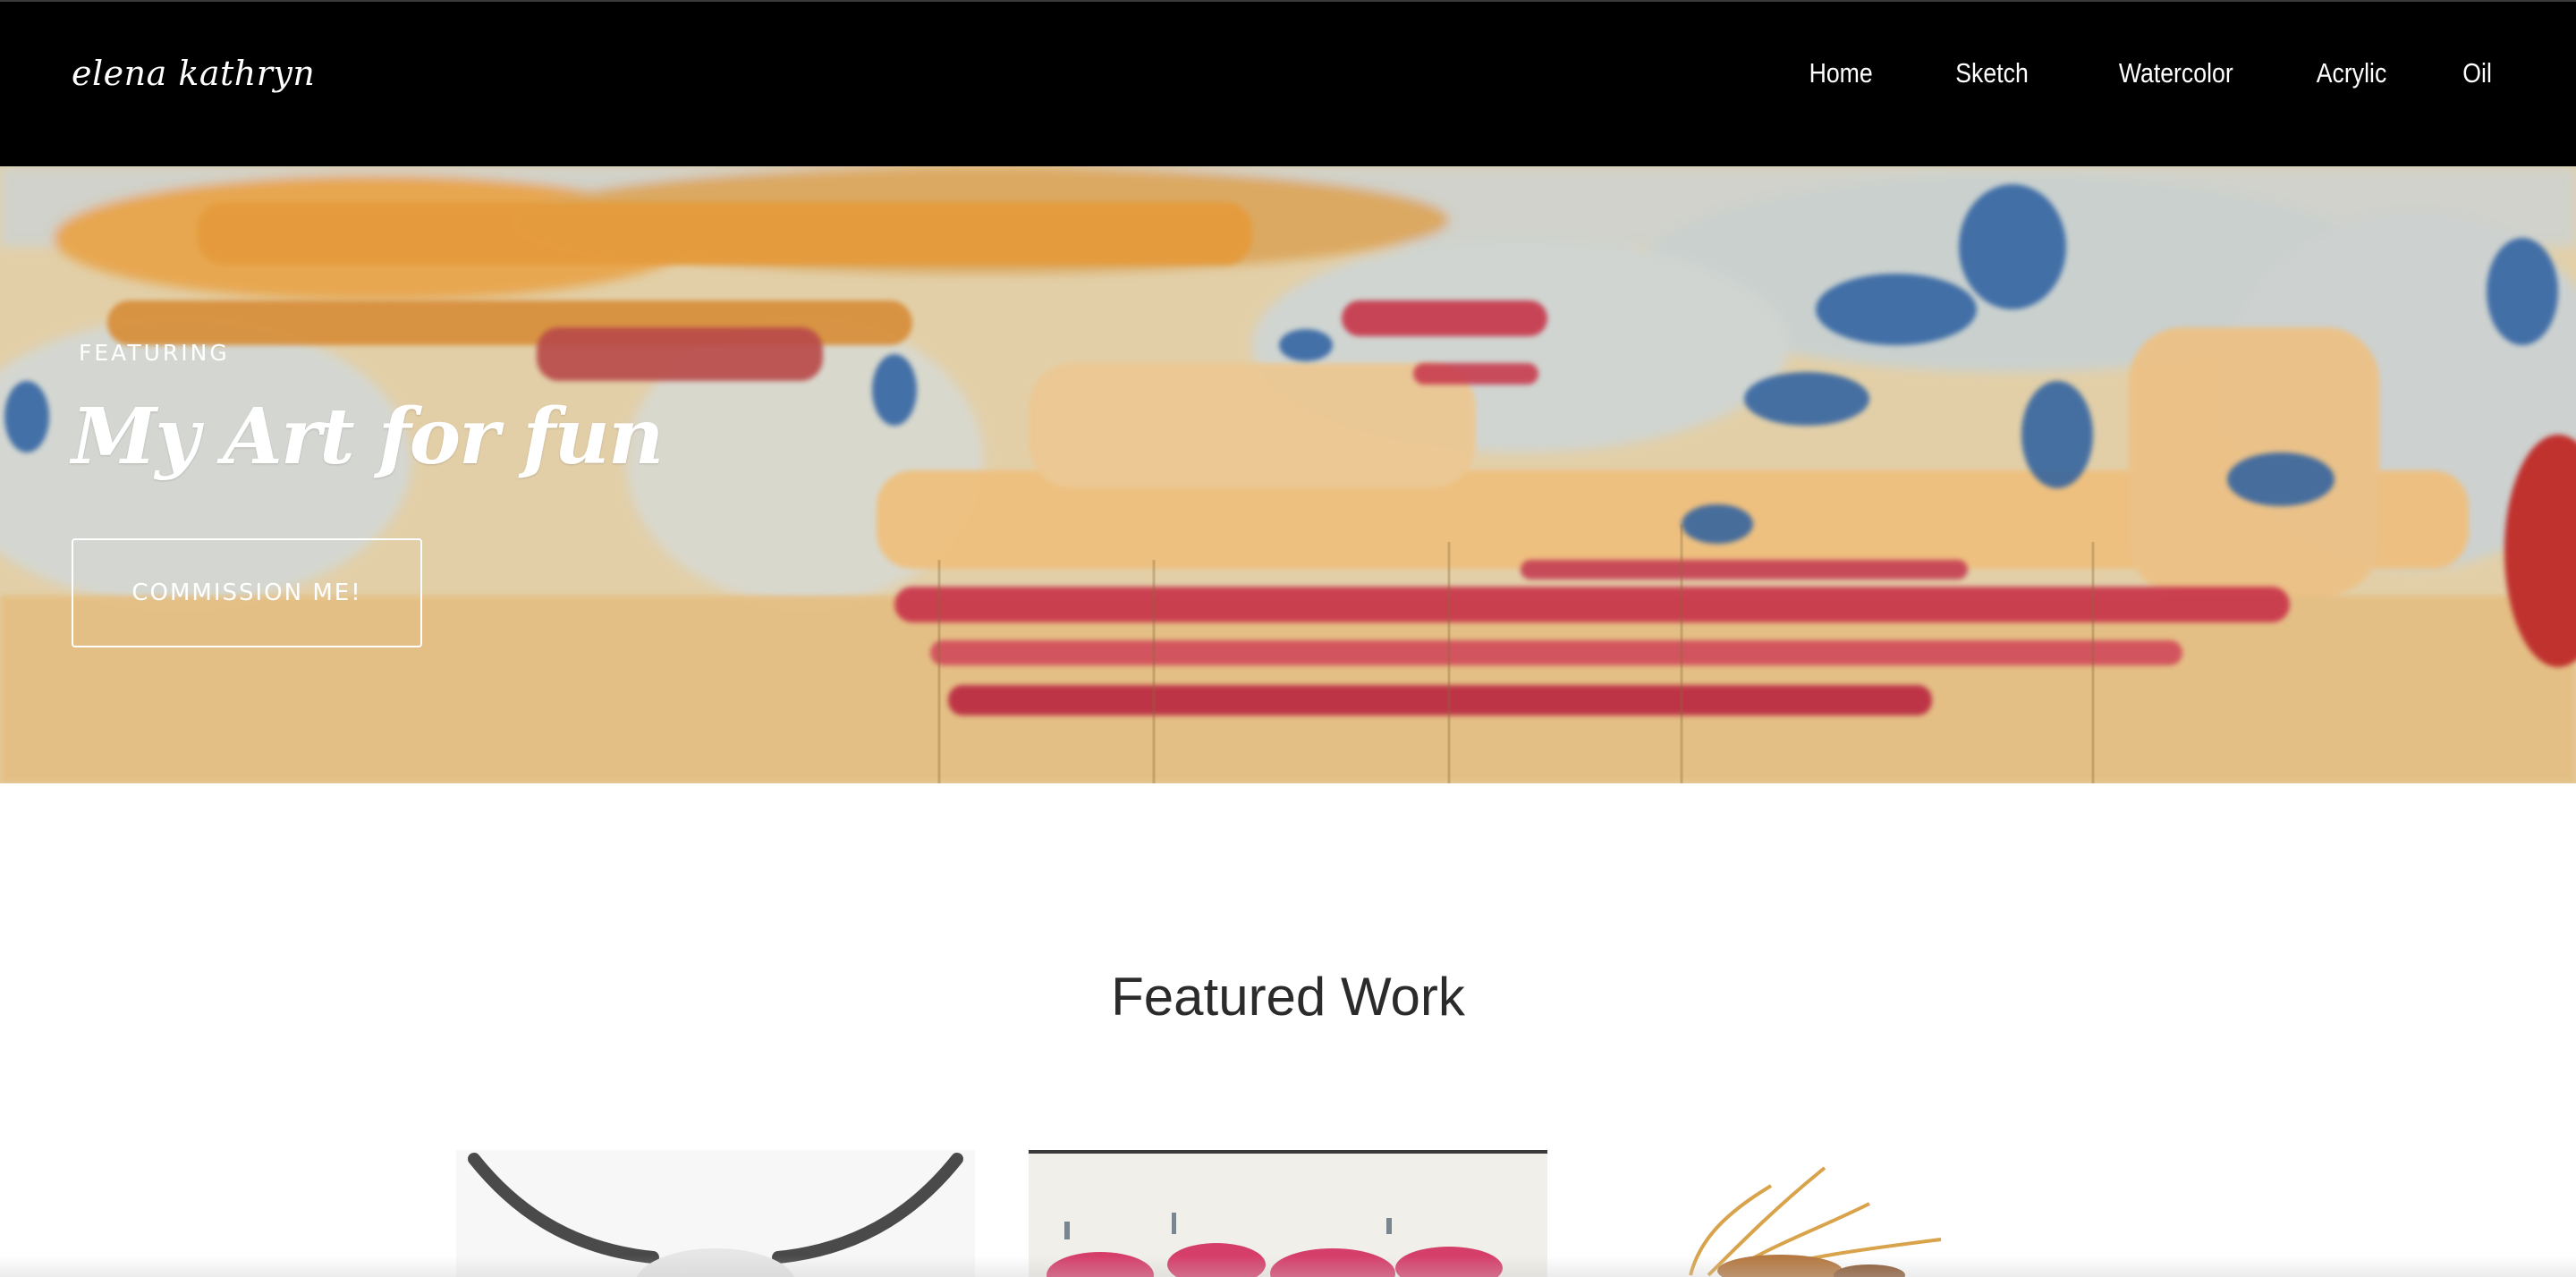  What do you see at coordinates (247, 592) in the screenshot?
I see `commission-button: COMMISSION ME!` at bounding box center [247, 592].